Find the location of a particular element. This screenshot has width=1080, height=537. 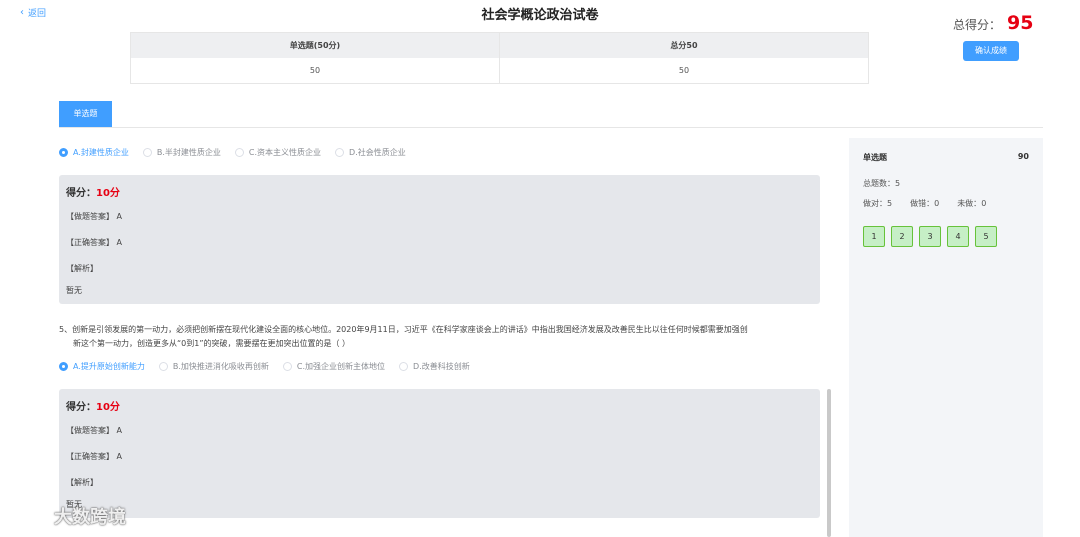

tab-bar: 单选题 is located at coordinates (551, 114).